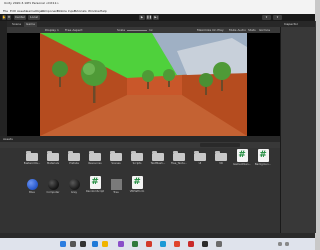  I want to click on asset-folder: Prefabs, so click(74, 158).